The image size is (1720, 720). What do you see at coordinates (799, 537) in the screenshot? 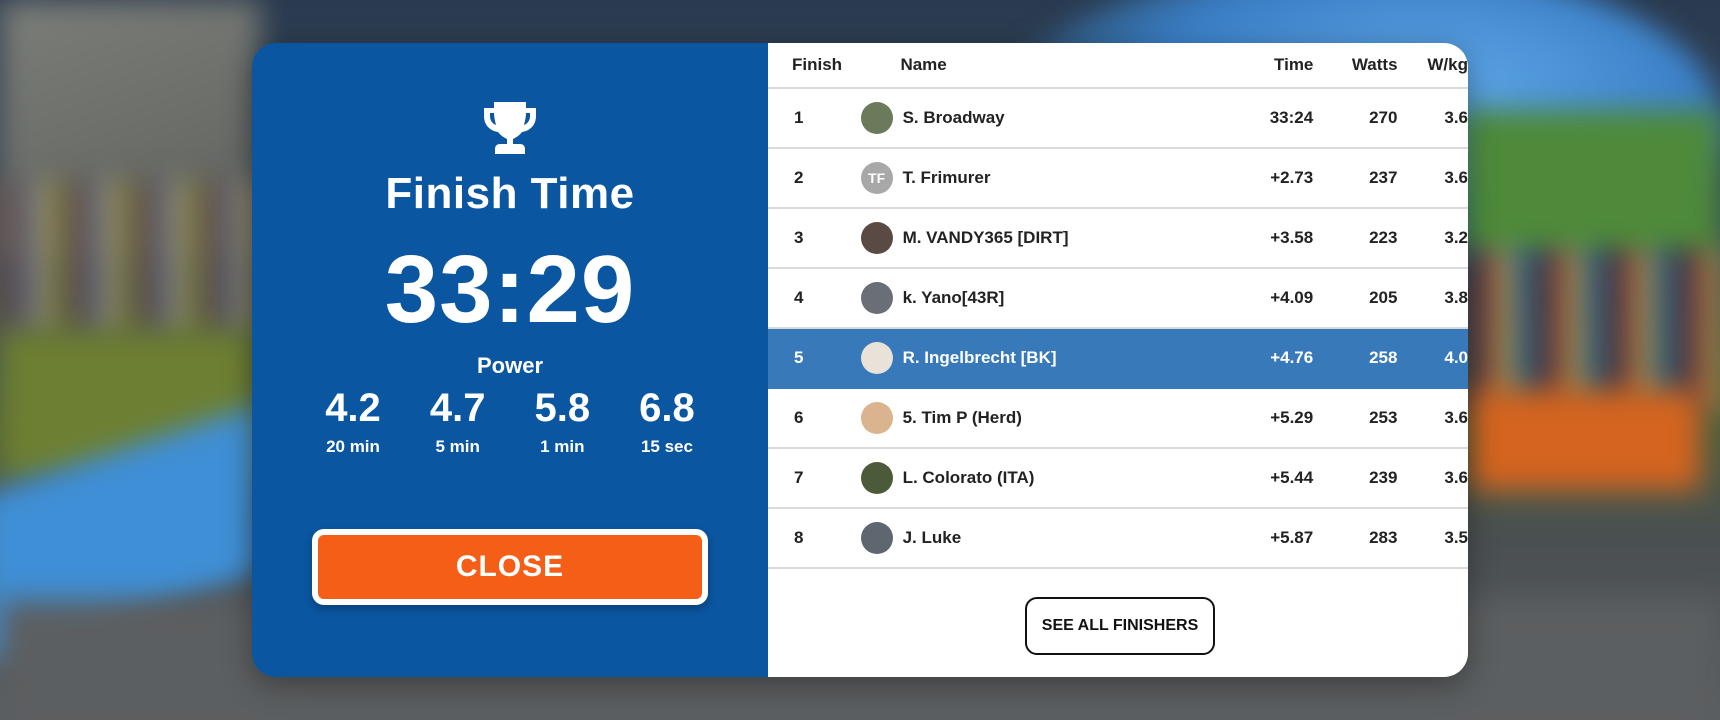
I see `finish-position: 8` at bounding box center [799, 537].